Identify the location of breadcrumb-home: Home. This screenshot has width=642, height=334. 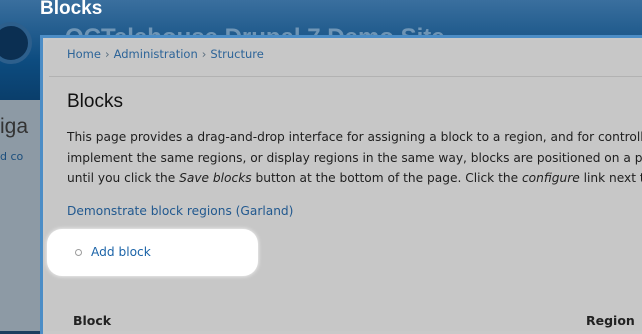
(84, 54).